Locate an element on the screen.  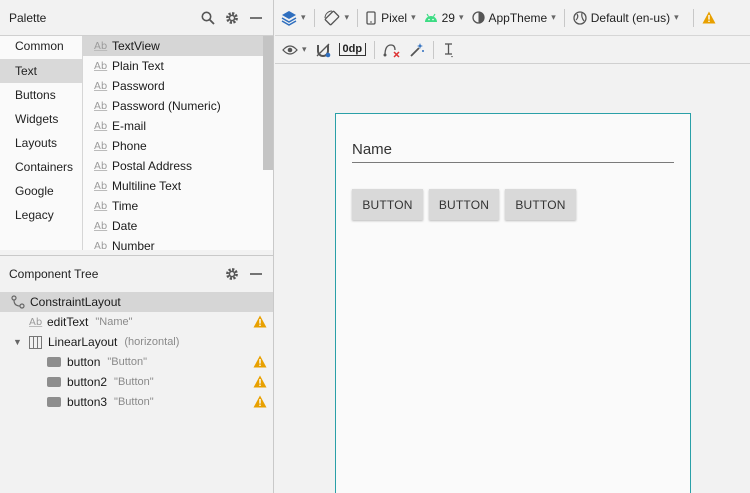
palette-item-label: Time is located at coordinates (125, 206).